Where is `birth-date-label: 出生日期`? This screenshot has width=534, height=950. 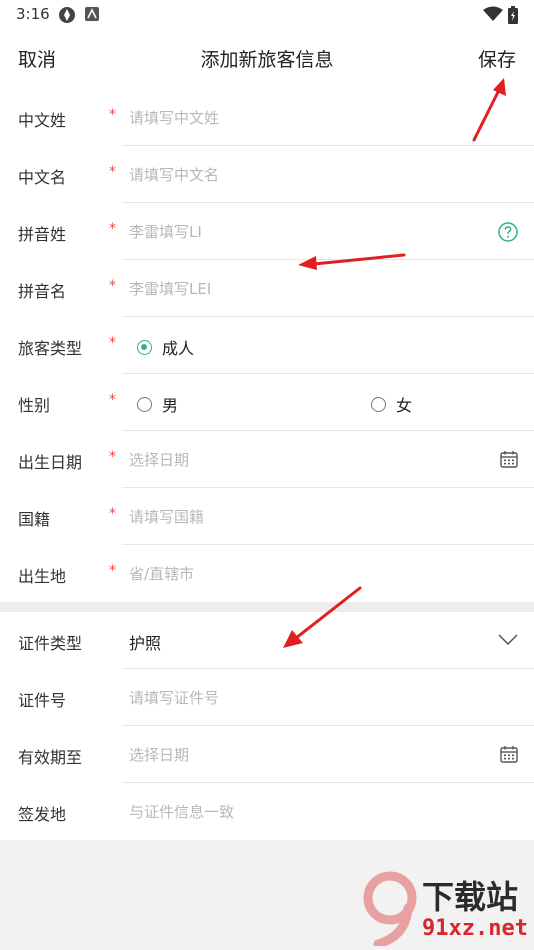
birth-date-label: 出生日期 is located at coordinates (50, 462).